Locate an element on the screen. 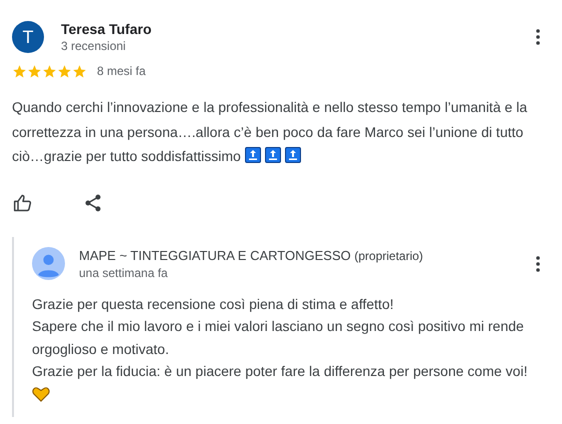  share-icon is located at coordinates (93, 202).